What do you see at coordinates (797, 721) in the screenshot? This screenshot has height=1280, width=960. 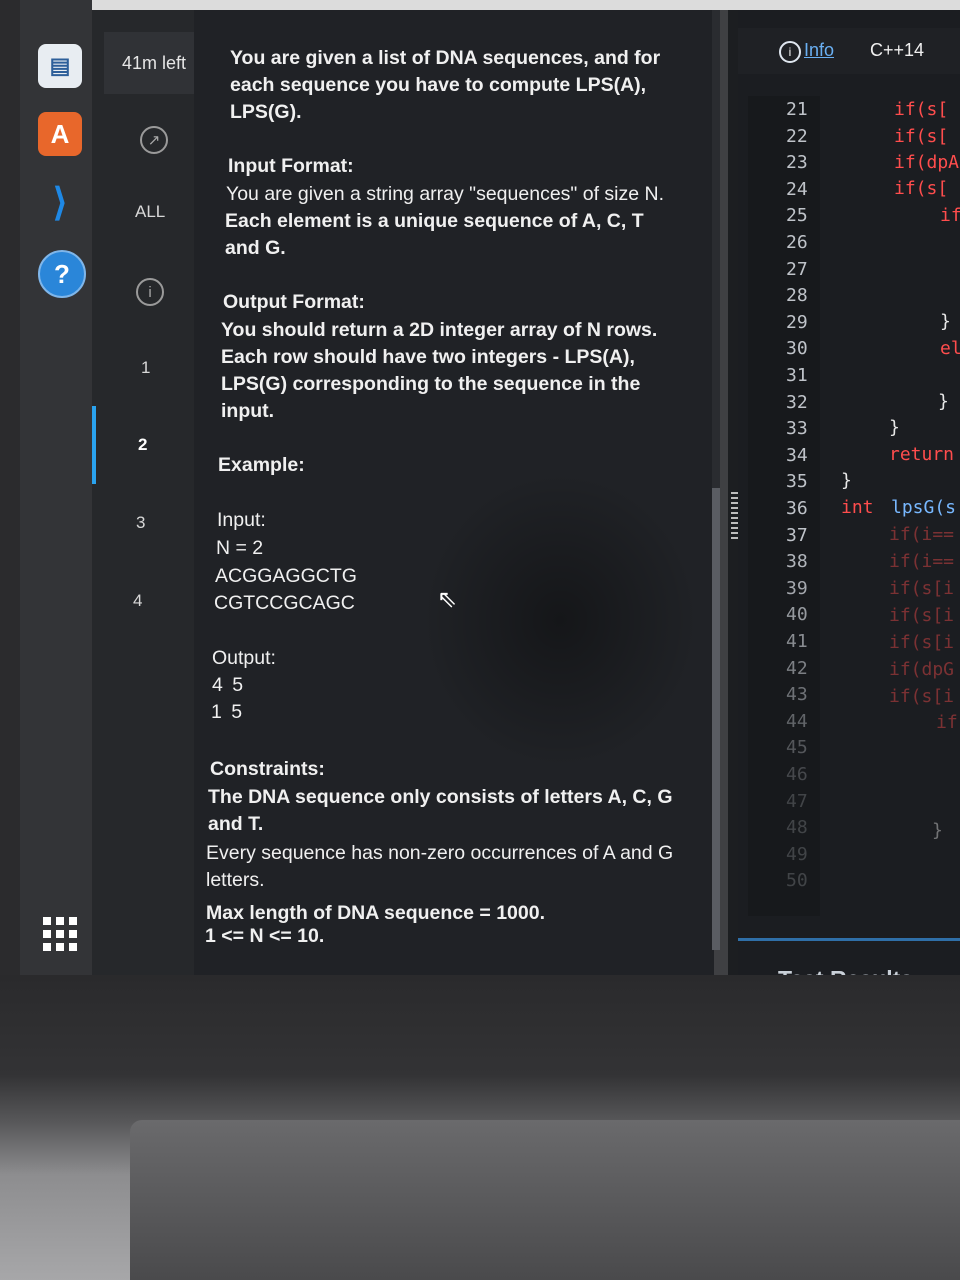 I see `line-number: 44` at bounding box center [797, 721].